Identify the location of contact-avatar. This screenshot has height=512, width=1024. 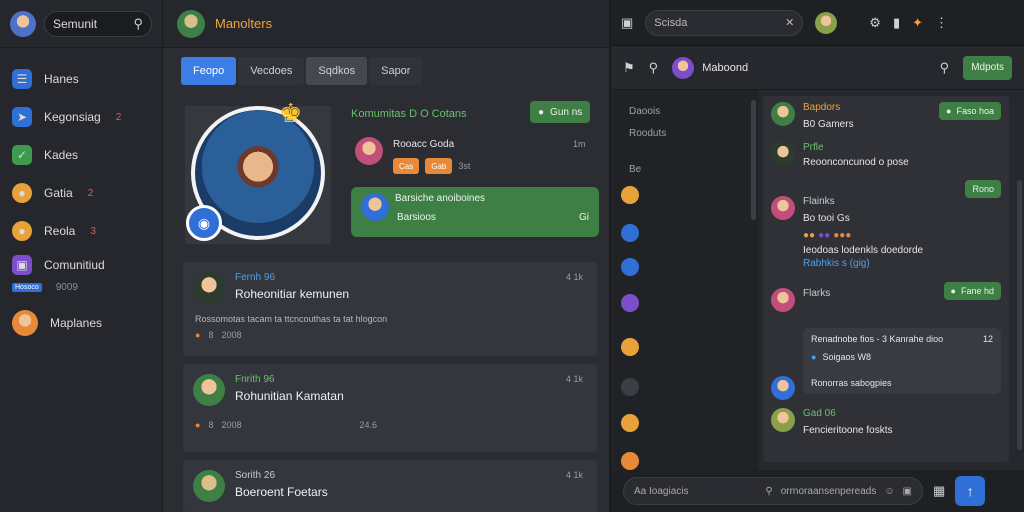
(826, 22).